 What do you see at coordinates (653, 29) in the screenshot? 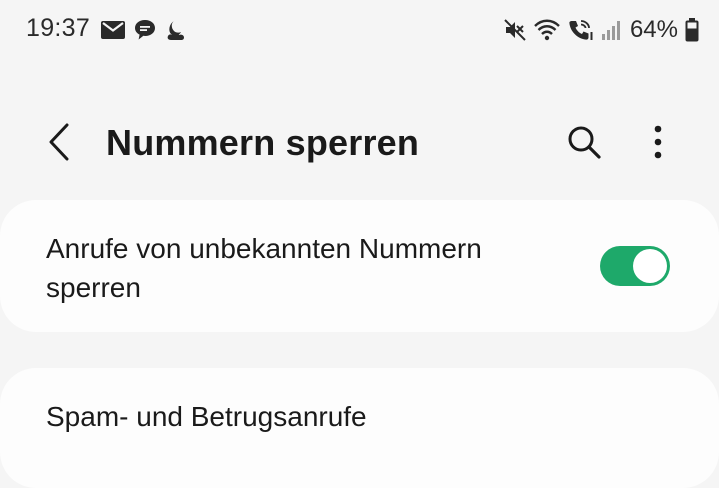
I see `battery-percent: 64%` at bounding box center [653, 29].